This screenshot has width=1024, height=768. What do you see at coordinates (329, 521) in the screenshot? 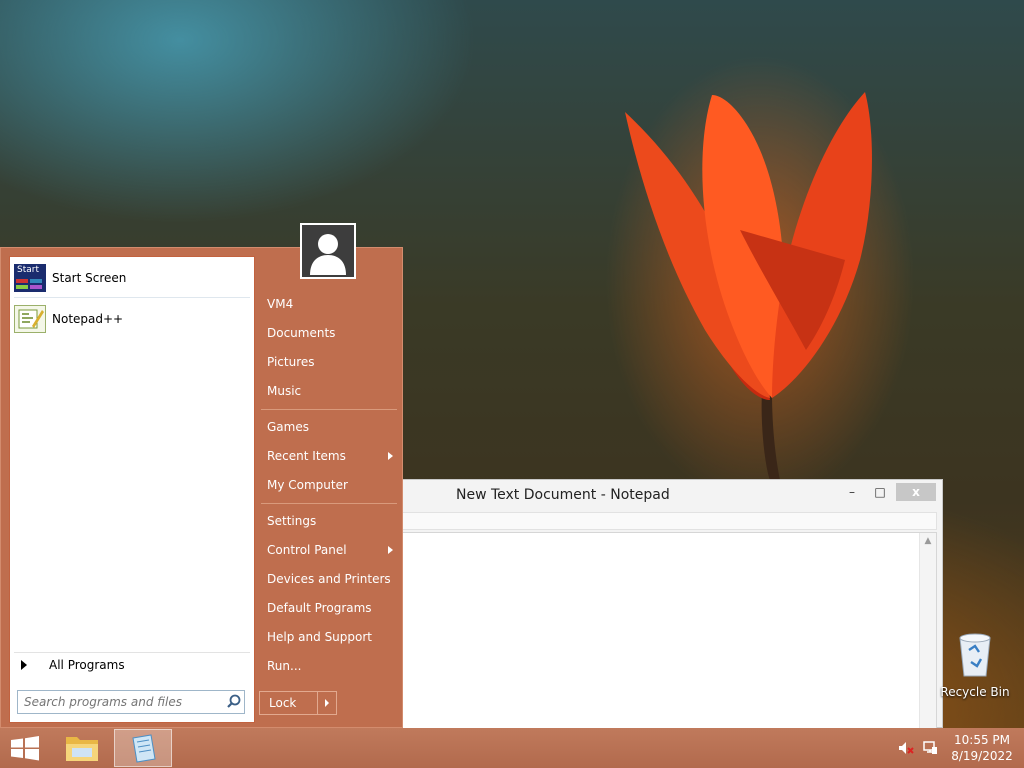
I see `start-item-settings: Settings` at bounding box center [329, 521].